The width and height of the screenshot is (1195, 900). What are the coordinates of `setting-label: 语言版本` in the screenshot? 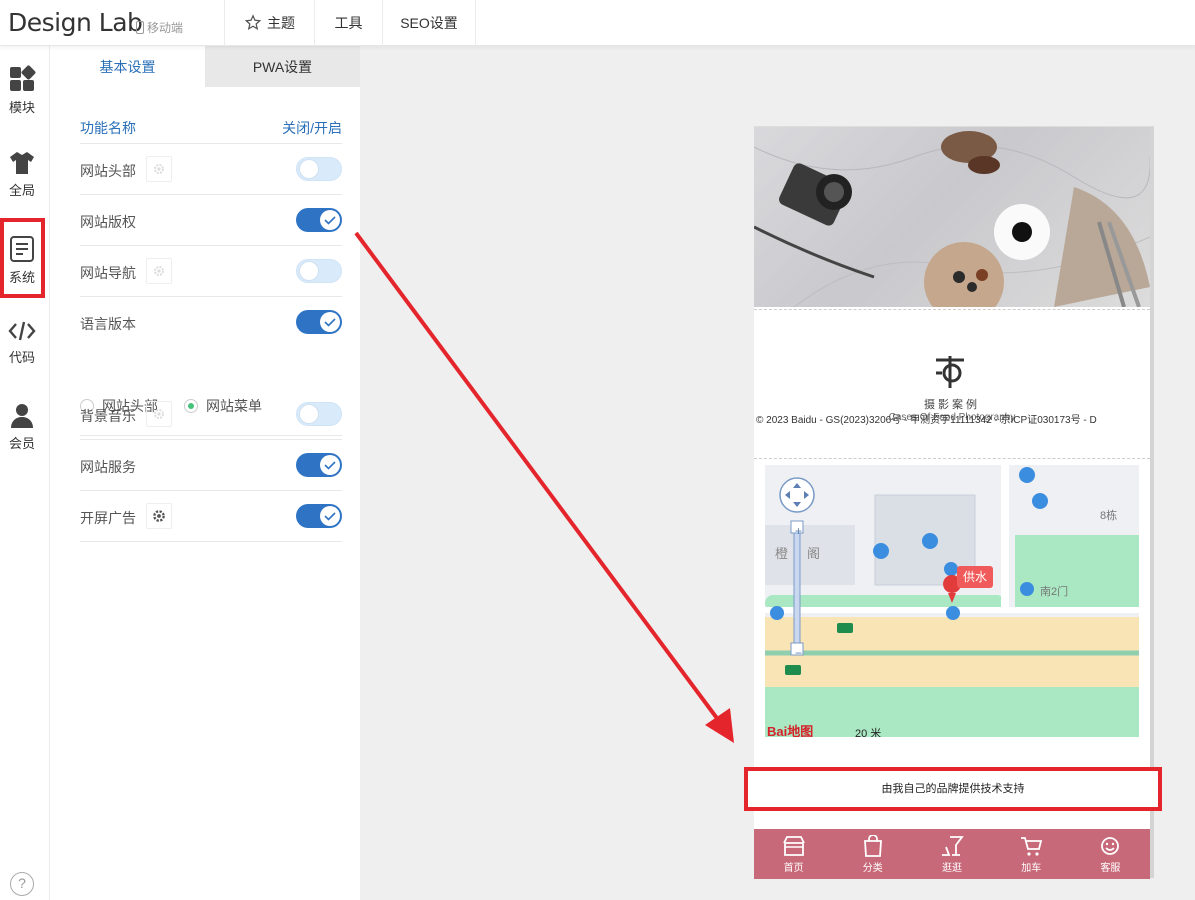 It's located at (108, 324).